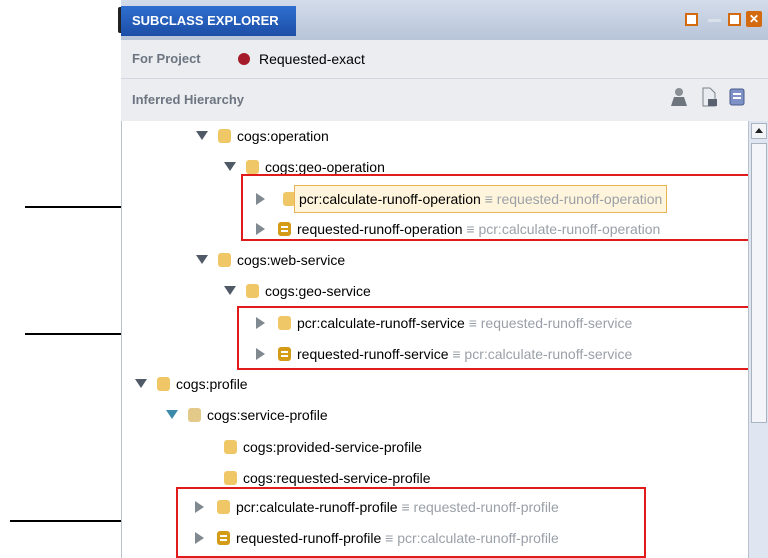  I want to click on highlight-box-profile, so click(411, 522).